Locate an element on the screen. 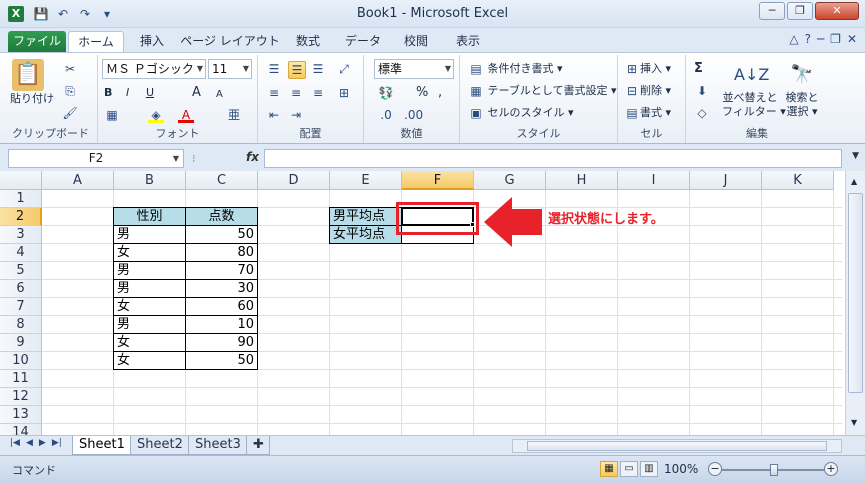 The width and height of the screenshot is (865, 483). page-layout-view-icon: ▭ is located at coordinates (629, 469).